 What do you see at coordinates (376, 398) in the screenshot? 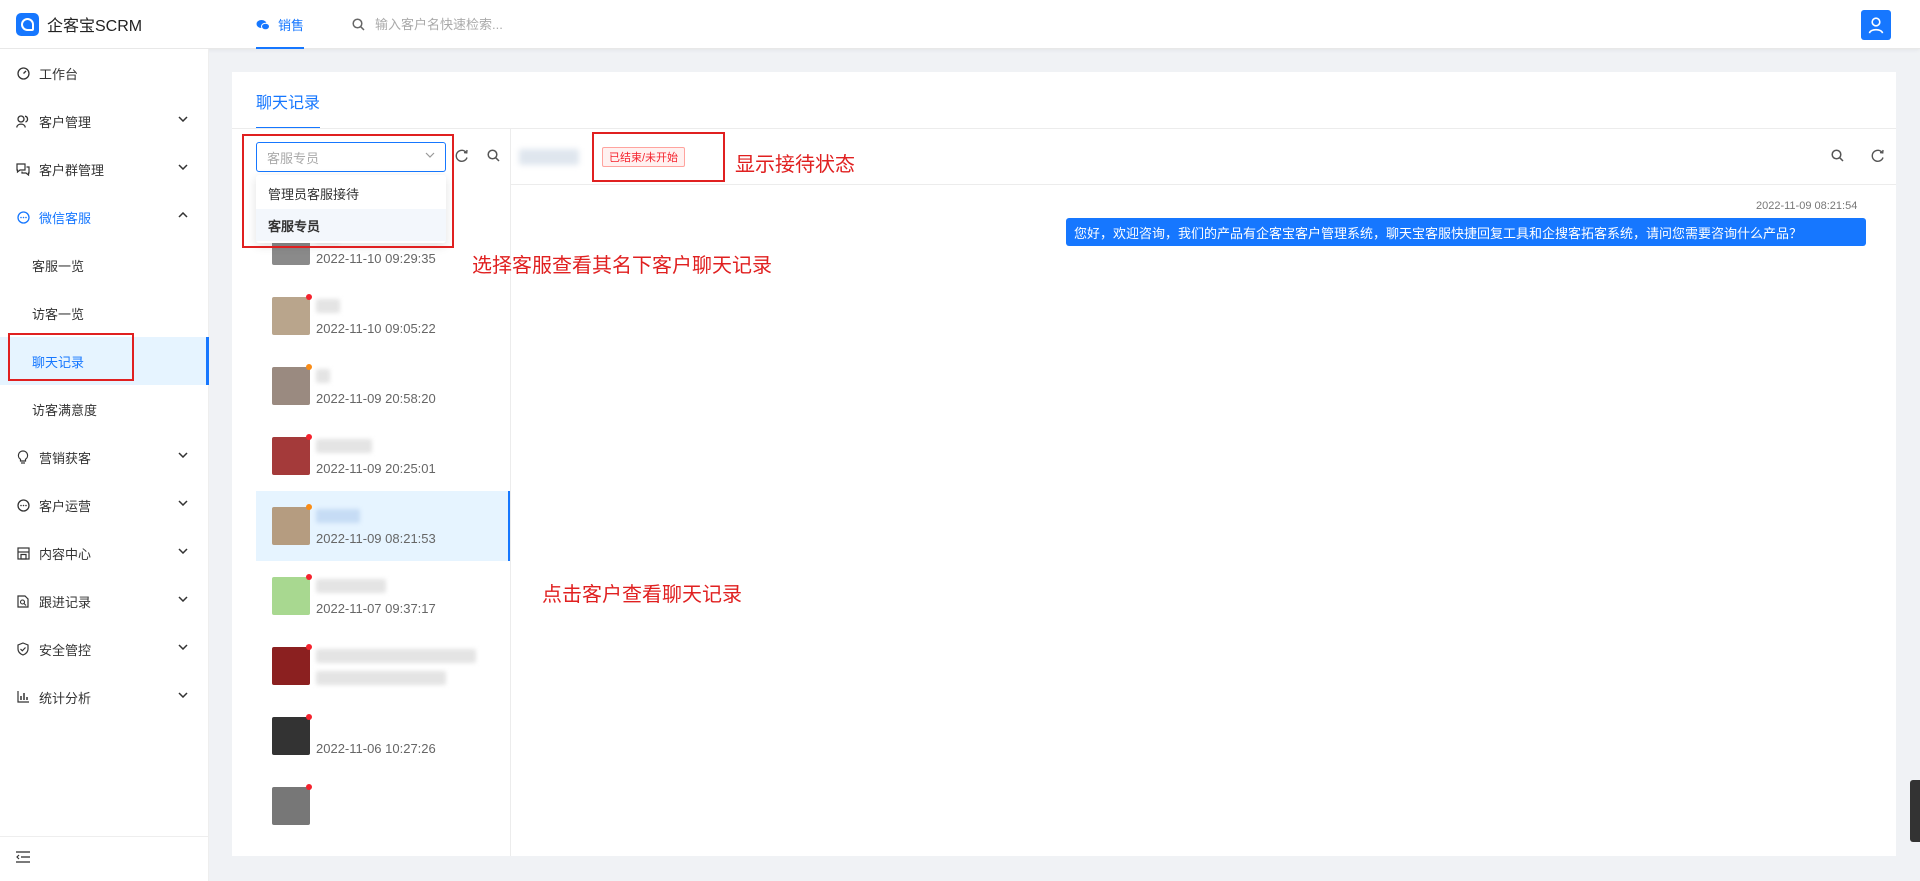
I see `contact-time: 2022-11-09 20:58:20` at bounding box center [376, 398].